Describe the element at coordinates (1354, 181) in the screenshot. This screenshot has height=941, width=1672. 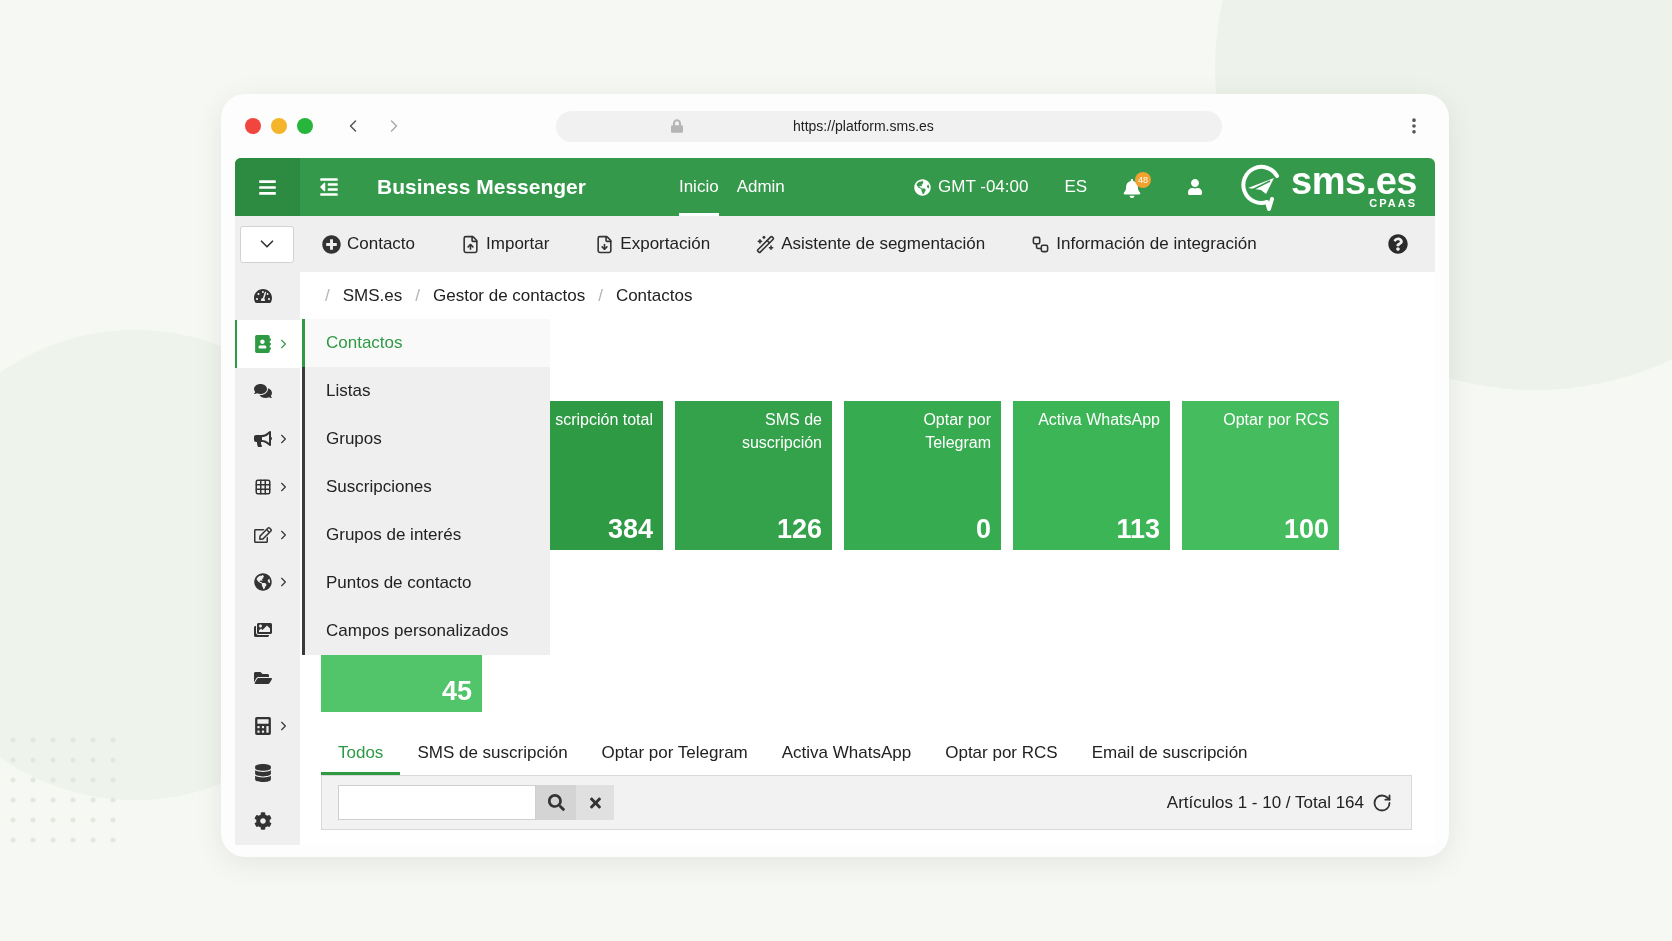
I see `logo-text: sms.es` at that location.